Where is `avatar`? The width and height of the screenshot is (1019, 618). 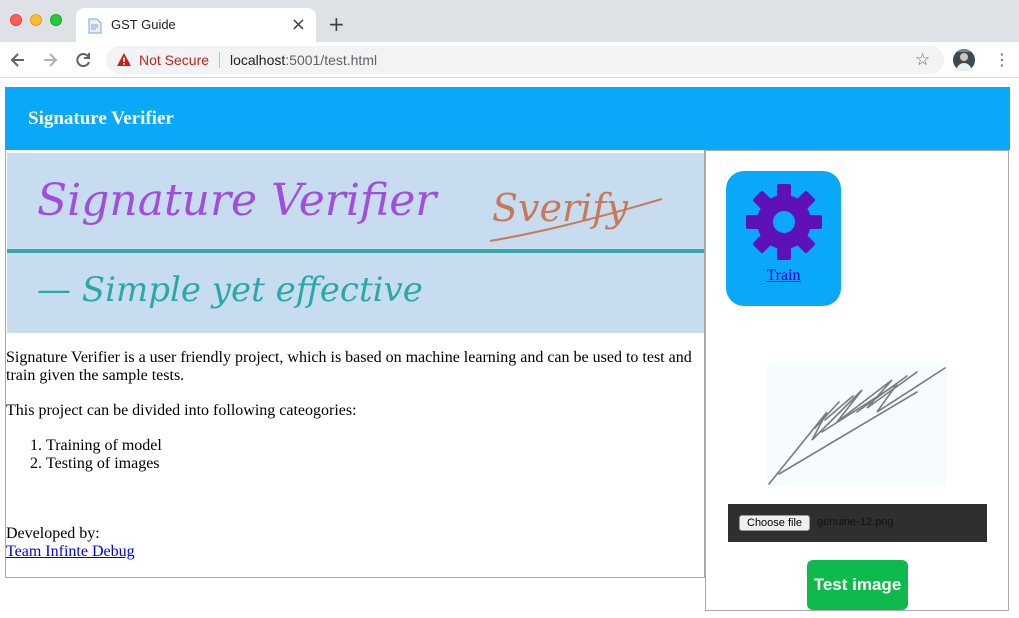 avatar is located at coordinates (964, 60).